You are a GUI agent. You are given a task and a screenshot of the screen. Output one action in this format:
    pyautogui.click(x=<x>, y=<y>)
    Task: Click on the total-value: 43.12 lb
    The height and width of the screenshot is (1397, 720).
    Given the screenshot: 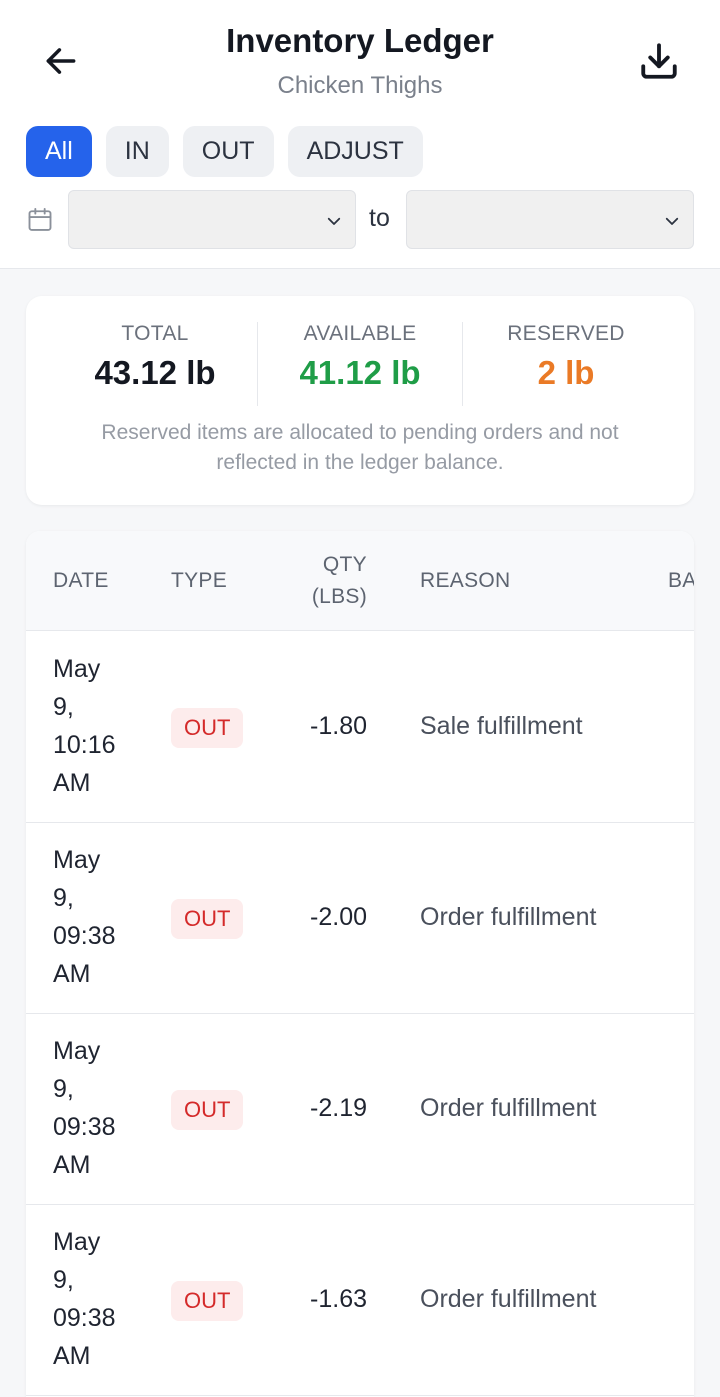 What is the action you would take?
    pyautogui.click(x=155, y=372)
    